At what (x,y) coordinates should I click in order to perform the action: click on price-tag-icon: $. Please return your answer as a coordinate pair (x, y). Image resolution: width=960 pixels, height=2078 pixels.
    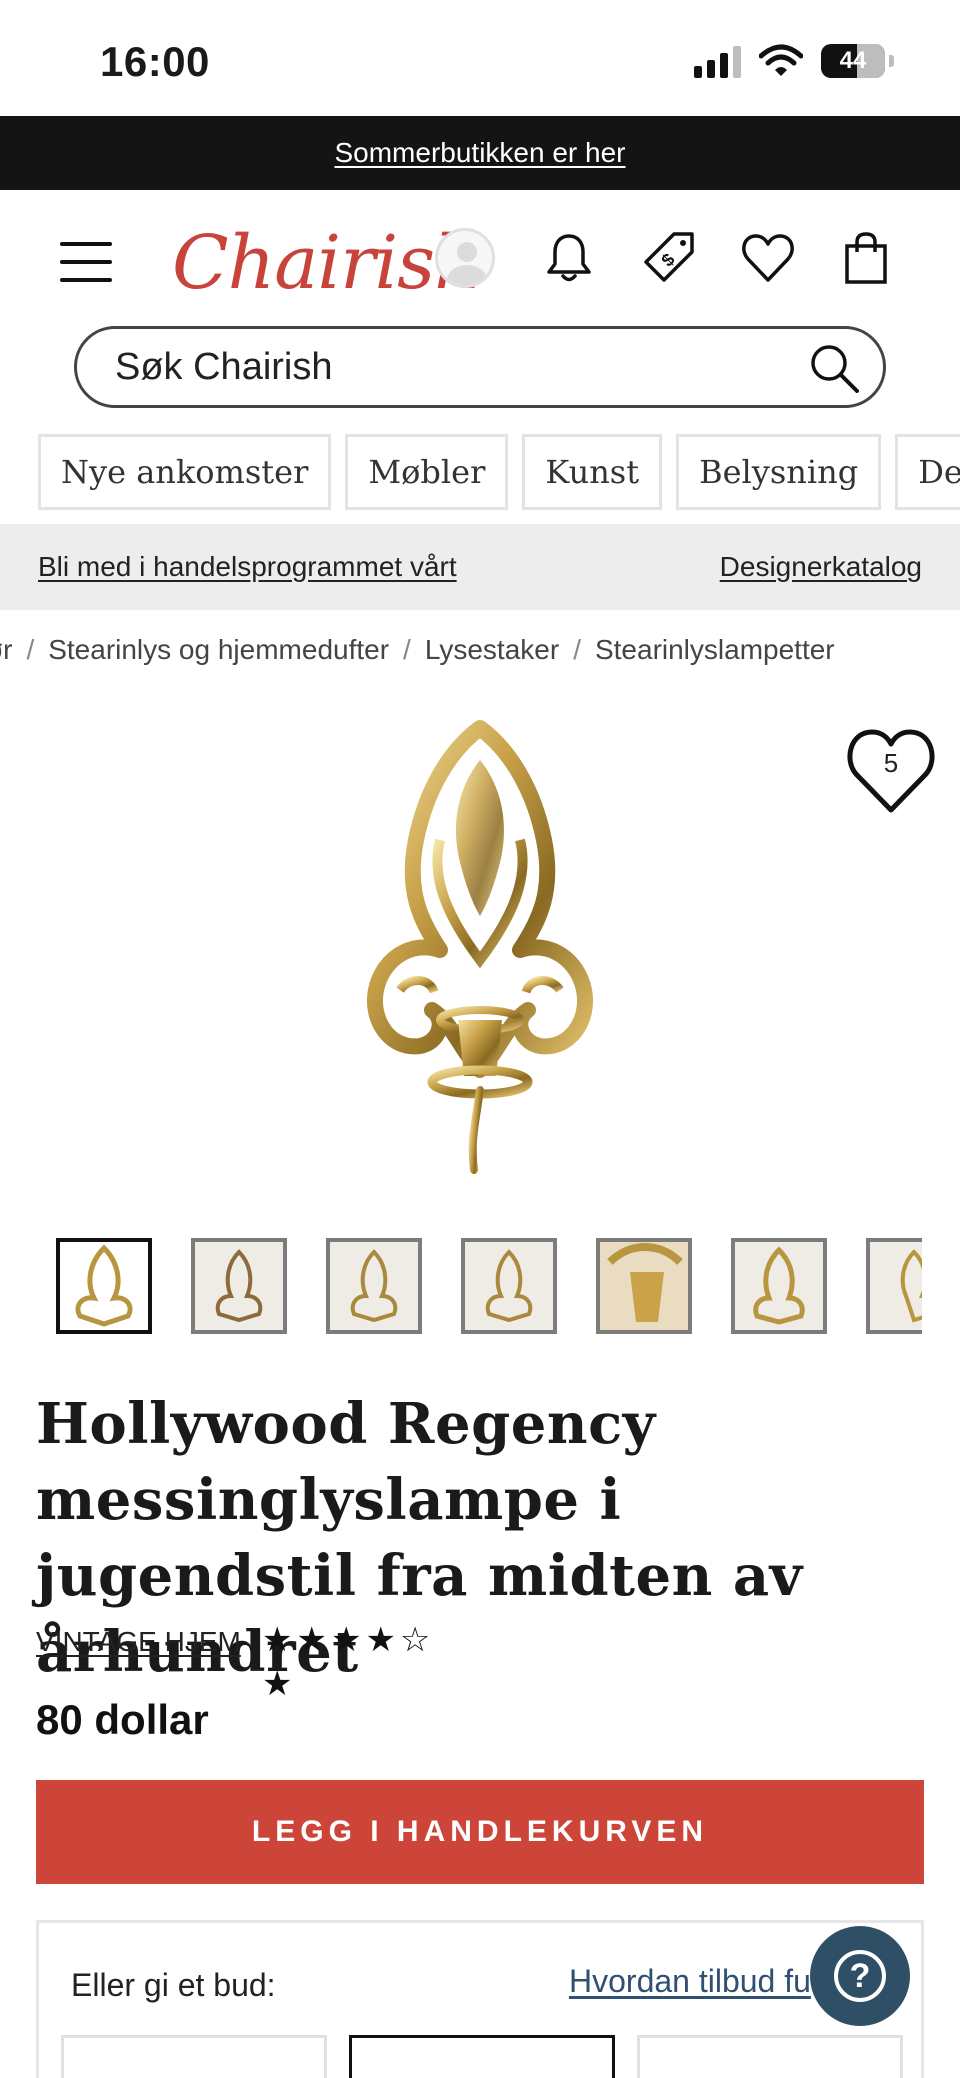
    Looking at the image, I should click on (668, 258).